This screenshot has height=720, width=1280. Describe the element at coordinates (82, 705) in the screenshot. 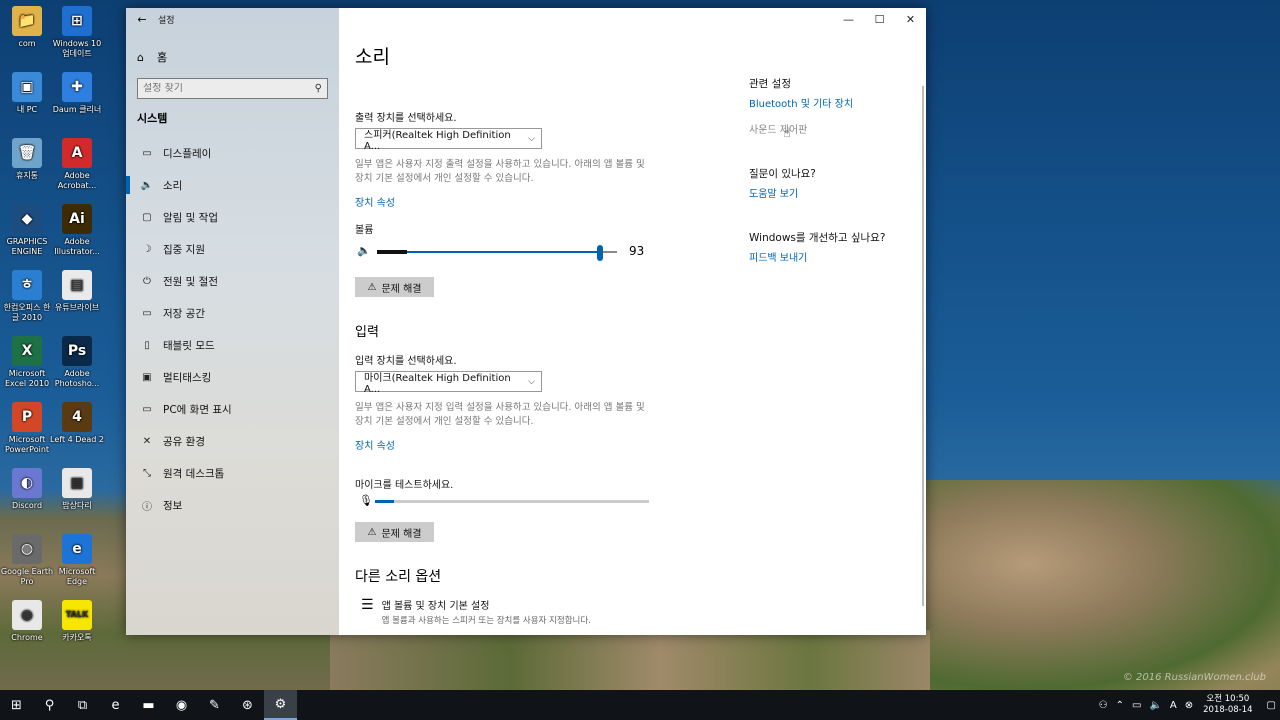

I see `task-view-button: ⧉` at that location.